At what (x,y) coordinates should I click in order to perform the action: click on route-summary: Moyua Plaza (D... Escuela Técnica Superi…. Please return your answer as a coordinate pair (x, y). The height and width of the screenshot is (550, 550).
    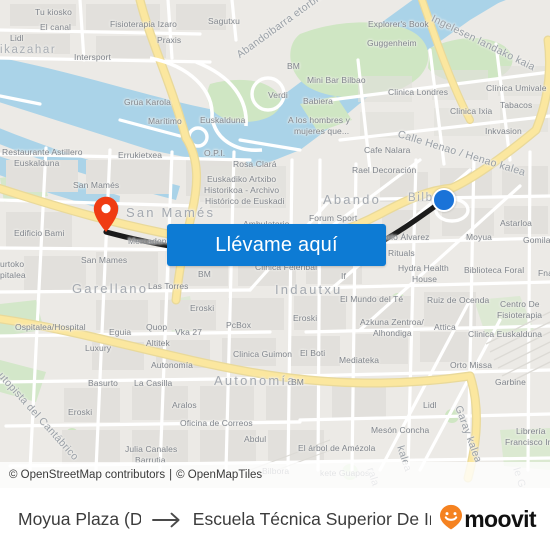
    Looking at the image, I should click on (224, 519).